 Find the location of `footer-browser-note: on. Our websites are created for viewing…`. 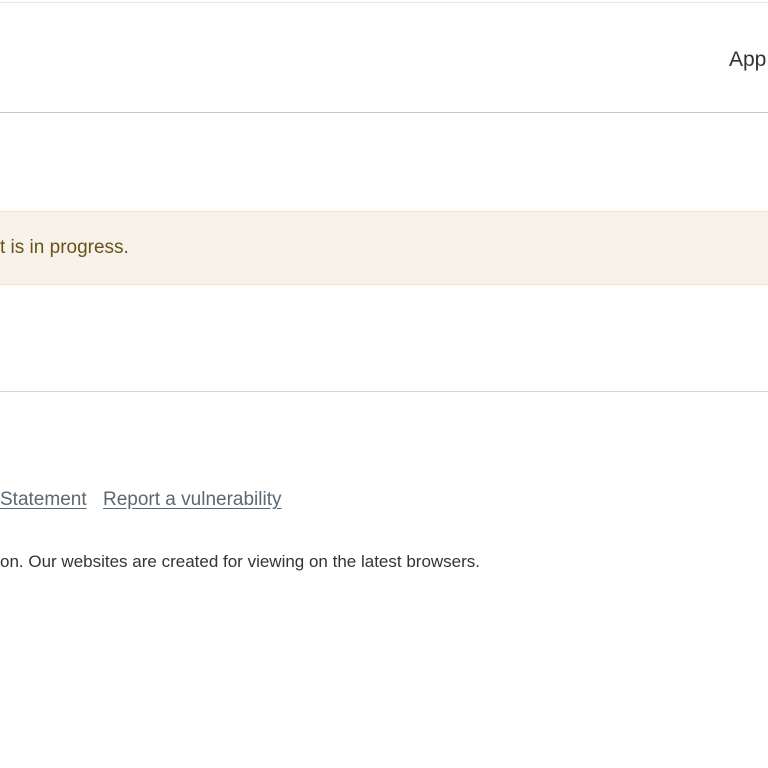

footer-browser-note: on. Our websites are created for viewing… is located at coordinates (240, 561).